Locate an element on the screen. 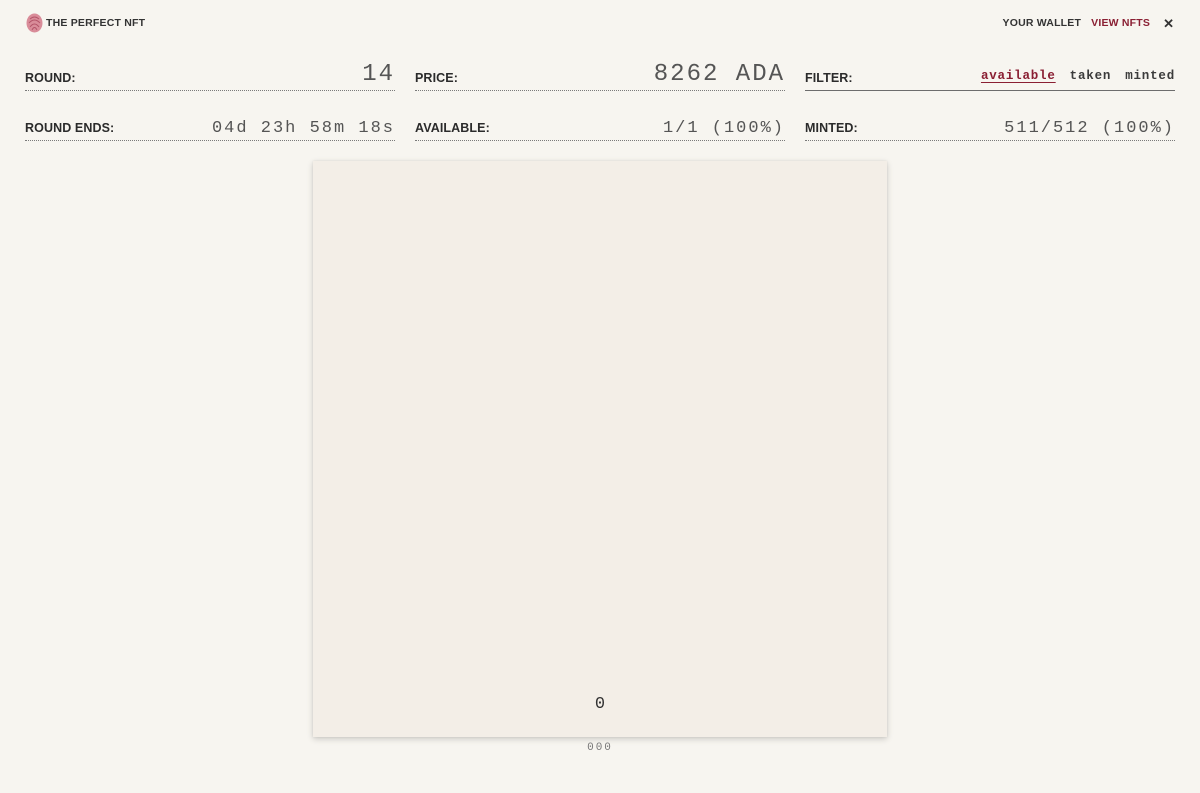 This screenshot has width=1200, height=793. filter-options: available taken minted is located at coordinates (1078, 76).